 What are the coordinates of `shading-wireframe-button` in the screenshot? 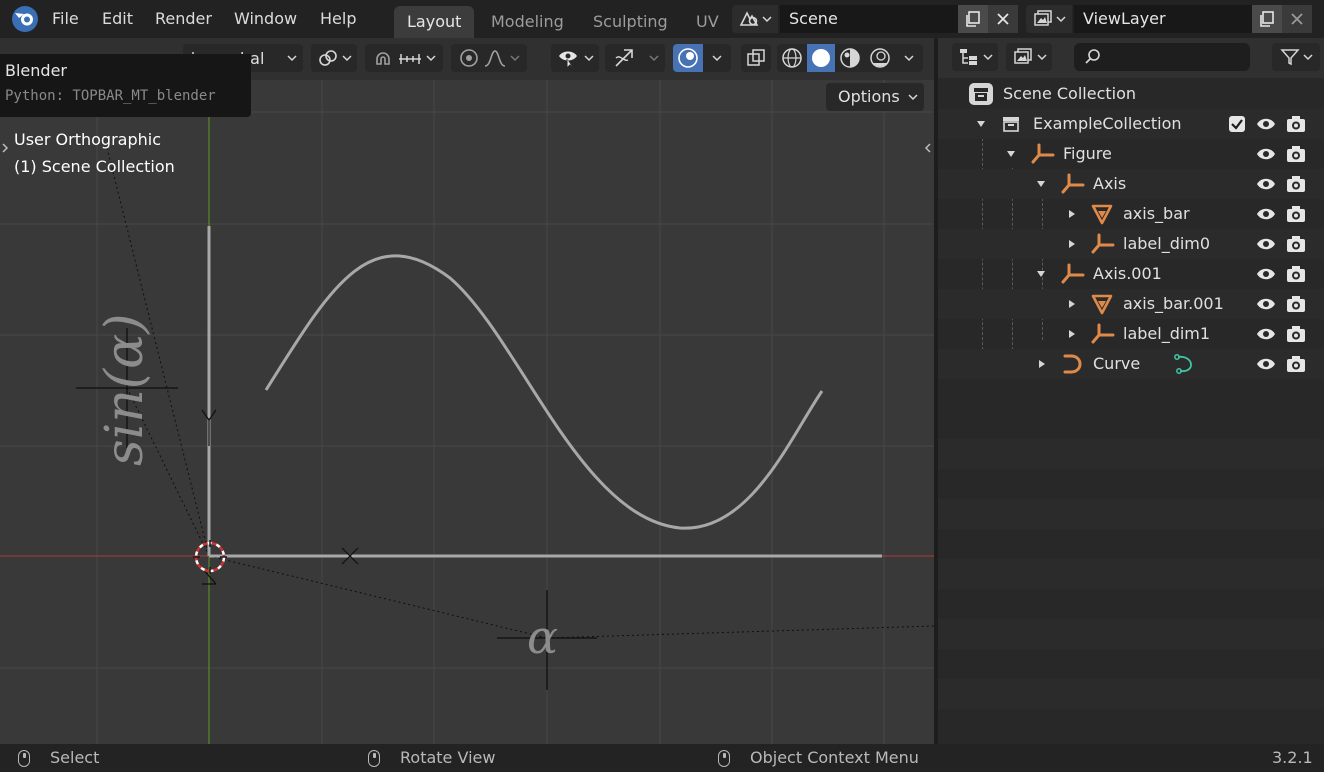 It's located at (792, 58).